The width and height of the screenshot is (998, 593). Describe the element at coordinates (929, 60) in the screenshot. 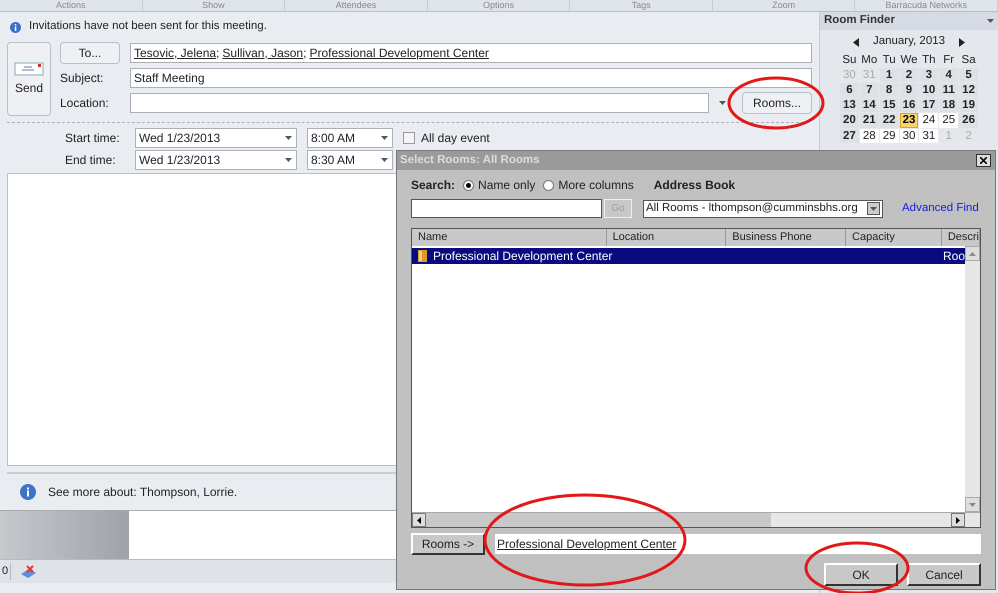

I see `weekday-label: Th` at that location.